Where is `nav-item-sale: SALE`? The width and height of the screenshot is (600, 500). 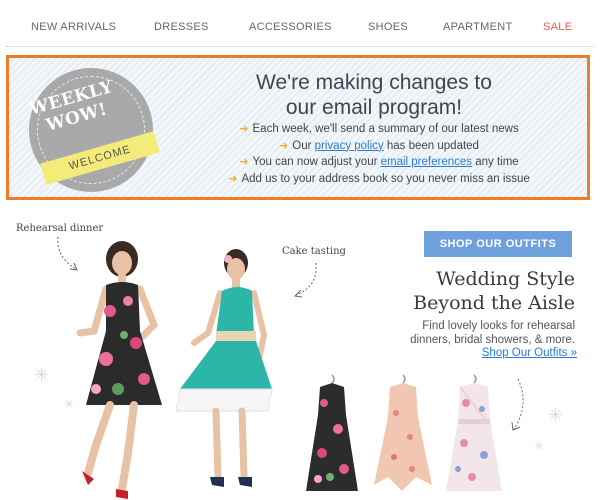 nav-item-sale: SALE is located at coordinates (557, 27).